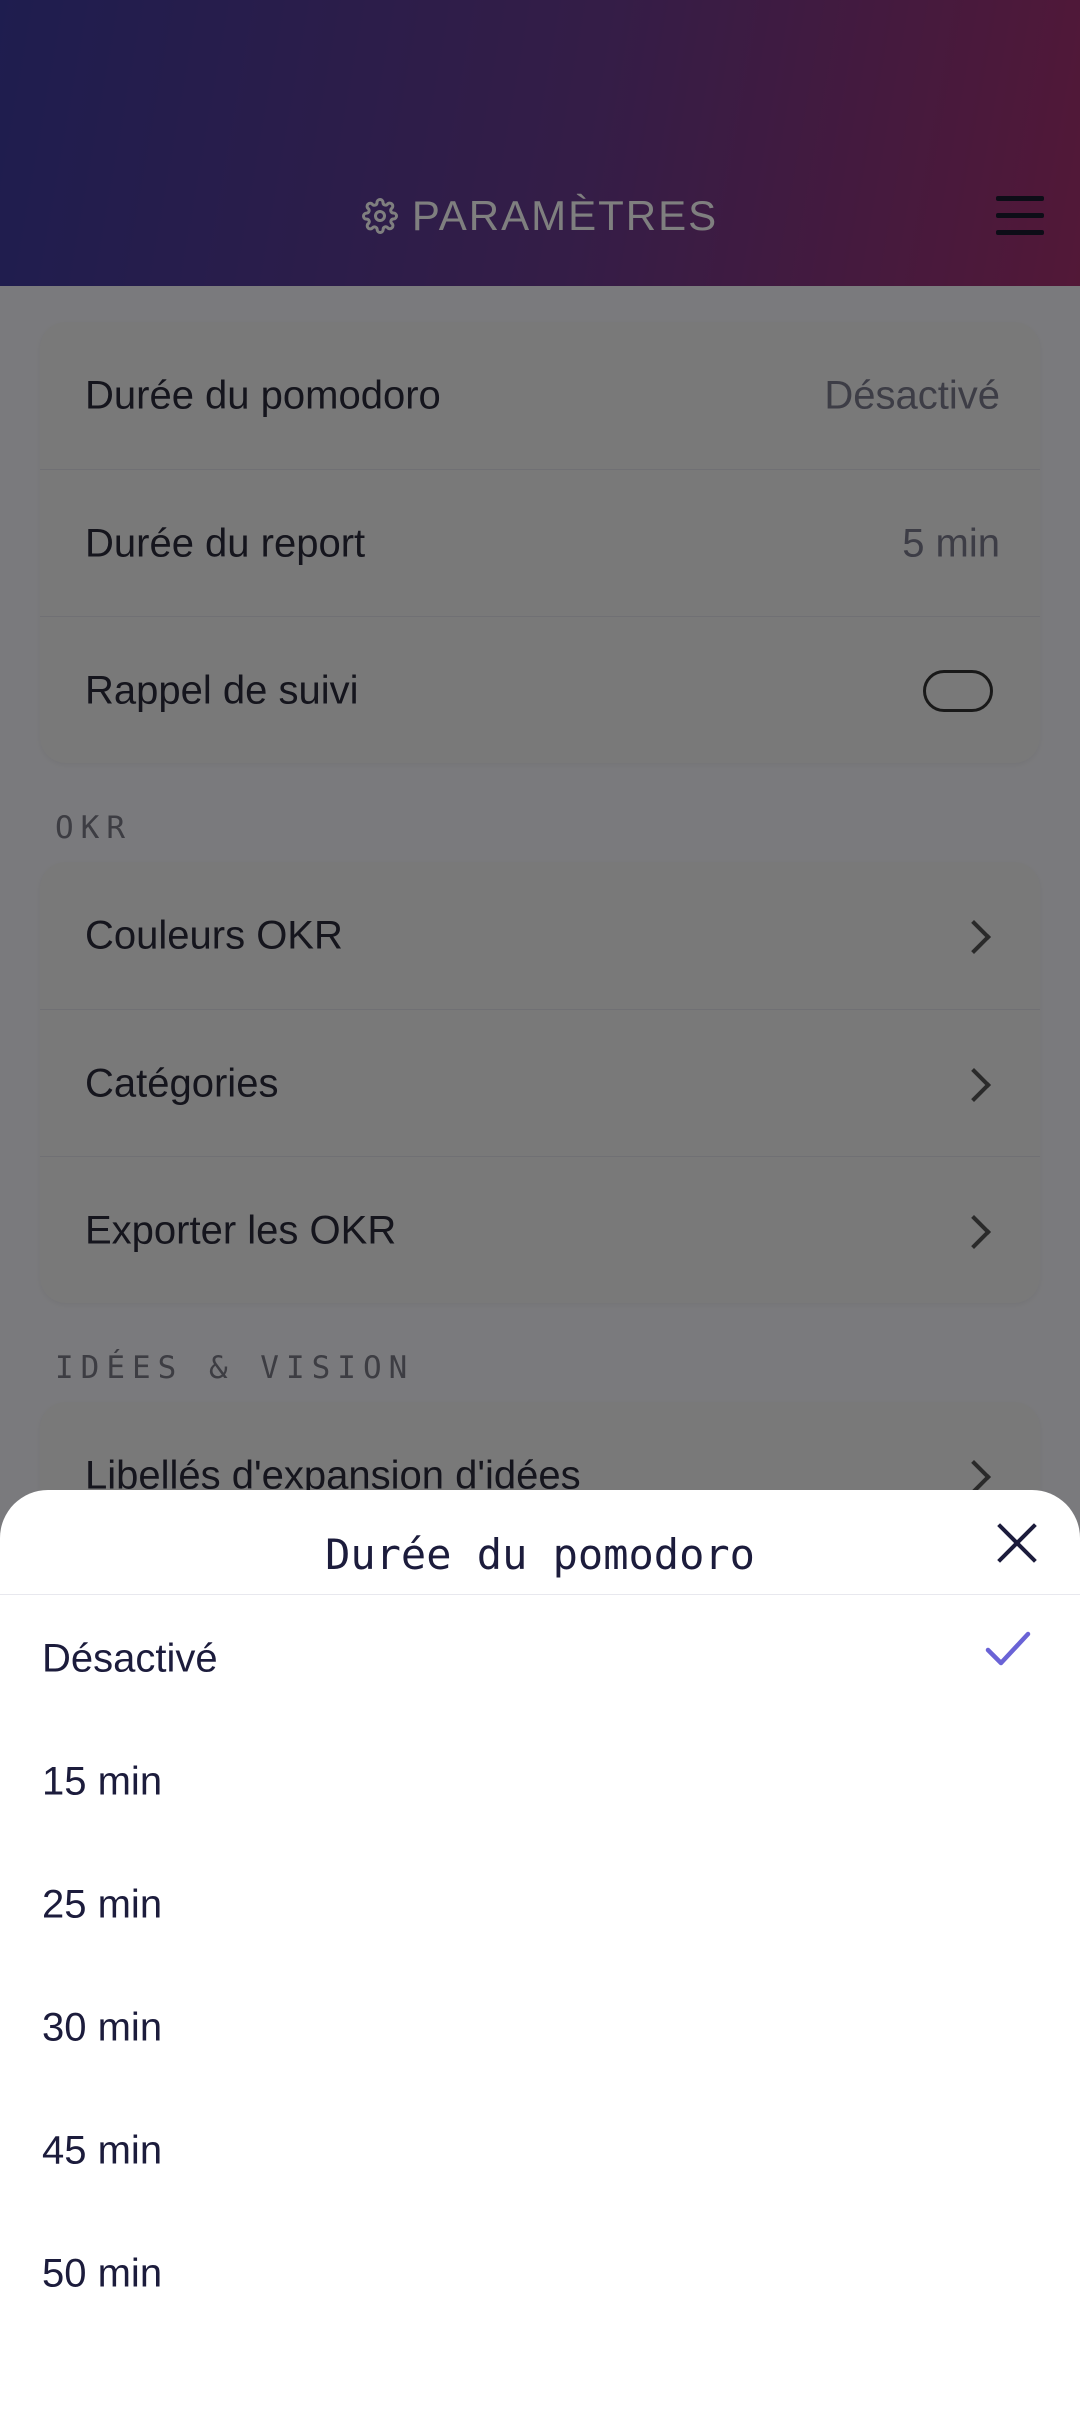 This screenshot has width=1080, height=2424. I want to click on option-45-min: 45 min, so click(540, 2150).